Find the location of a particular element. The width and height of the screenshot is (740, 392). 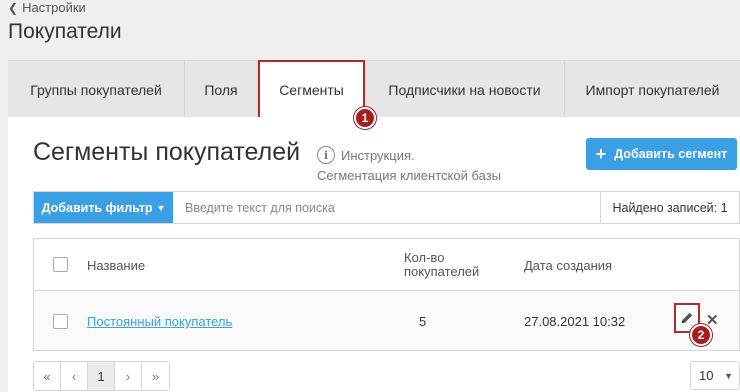

tab-fields: Поля is located at coordinates (221, 89).